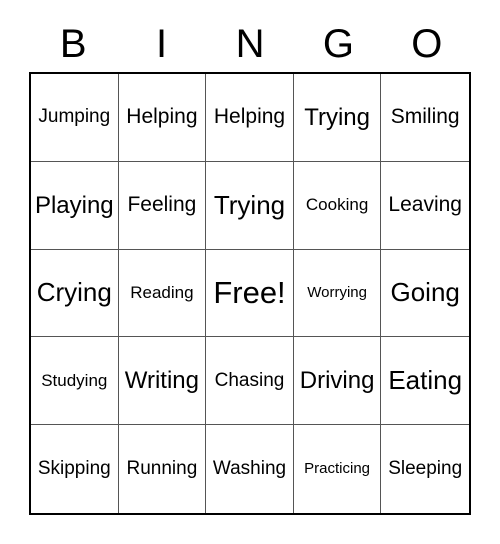  What do you see at coordinates (162, 44) in the screenshot?
I see `bingo-header-letter-i: I` at bounding box center [162, 44].